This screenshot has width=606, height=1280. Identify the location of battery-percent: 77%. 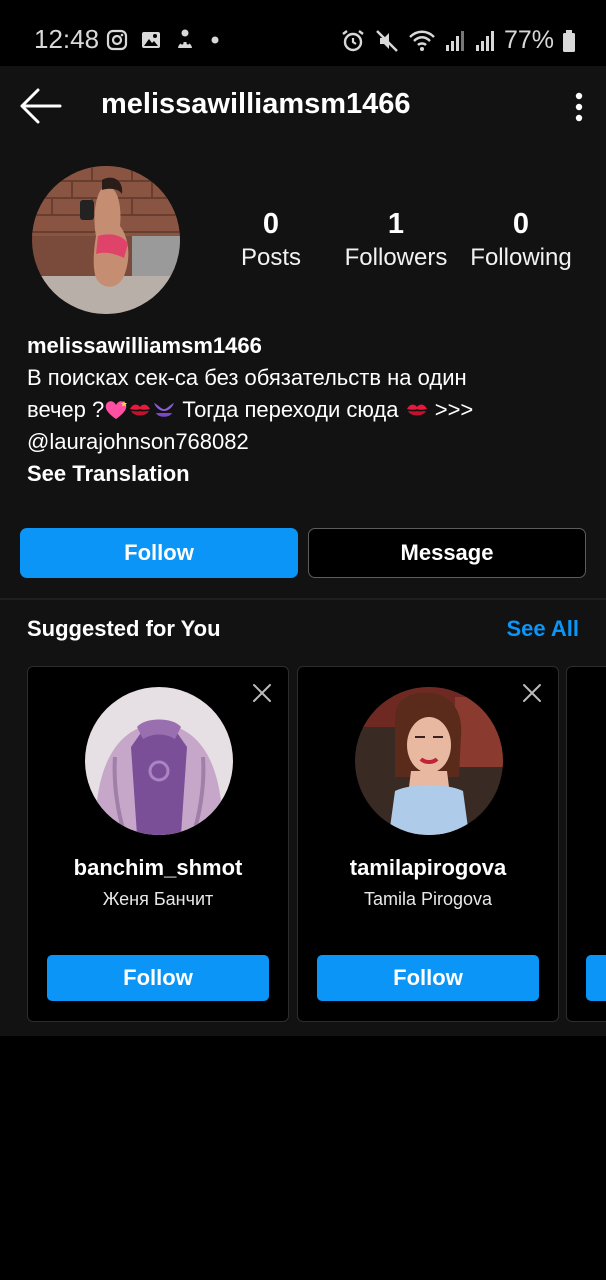
(528, 40).